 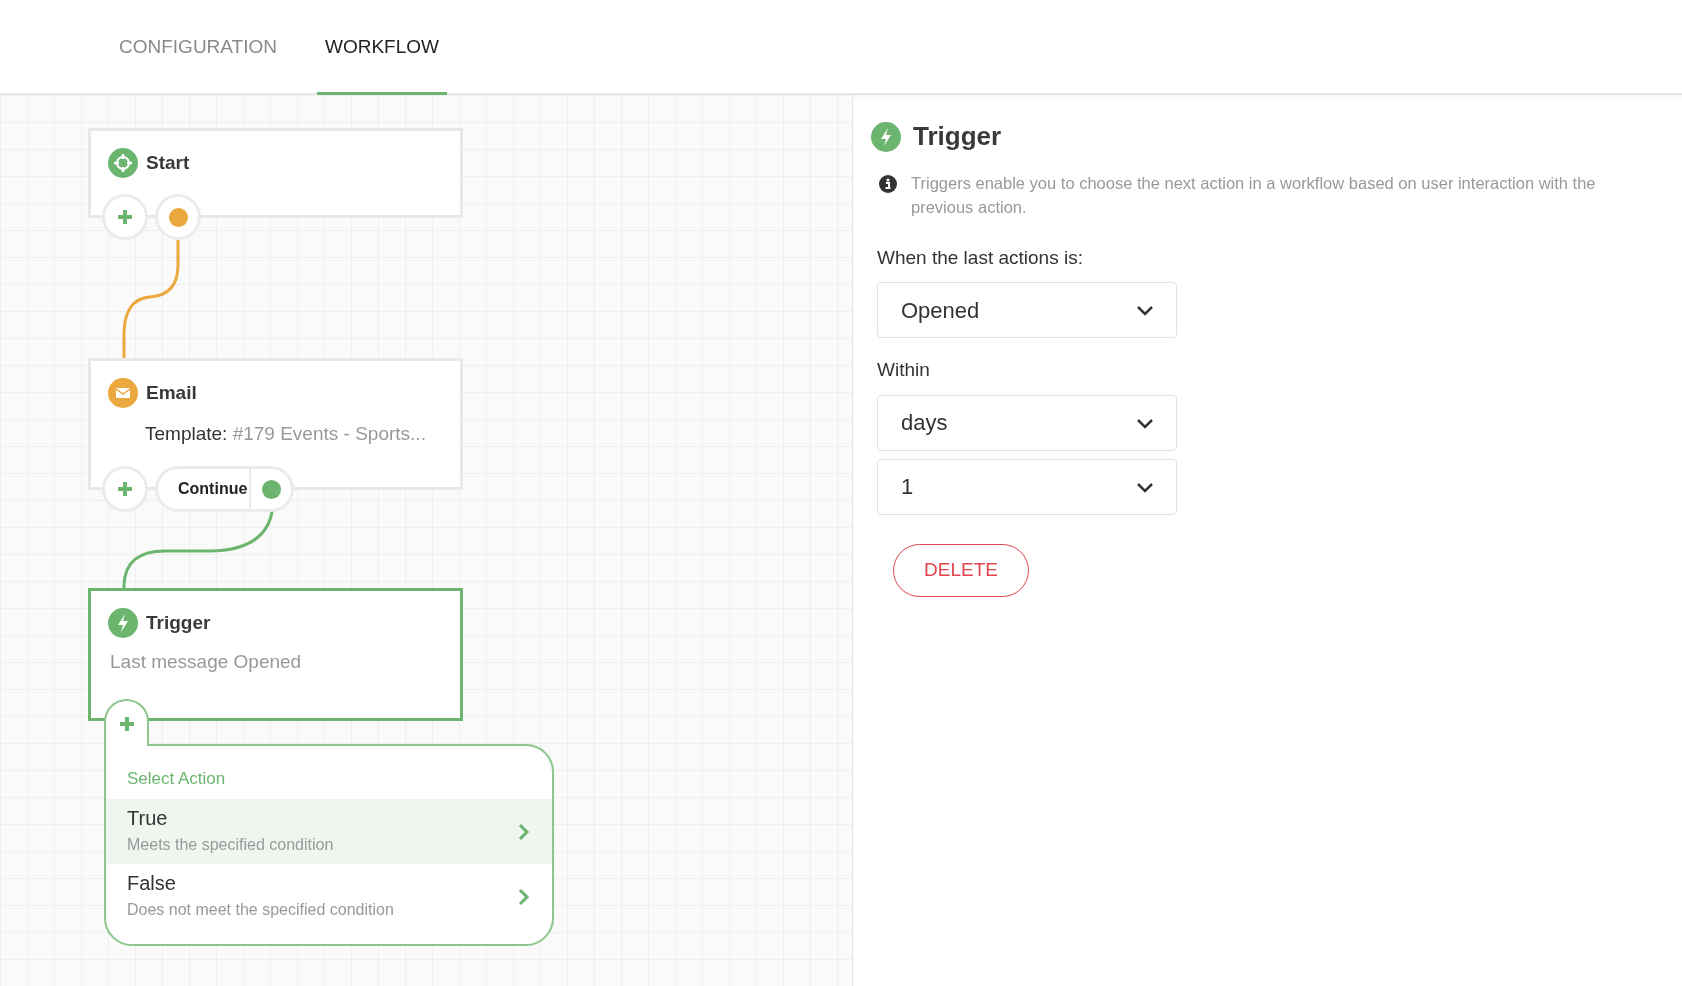 What do you see at coordinates (1027, 422) in the screenshot?
I see `select-field: days` at bounding box center [1027, 422].